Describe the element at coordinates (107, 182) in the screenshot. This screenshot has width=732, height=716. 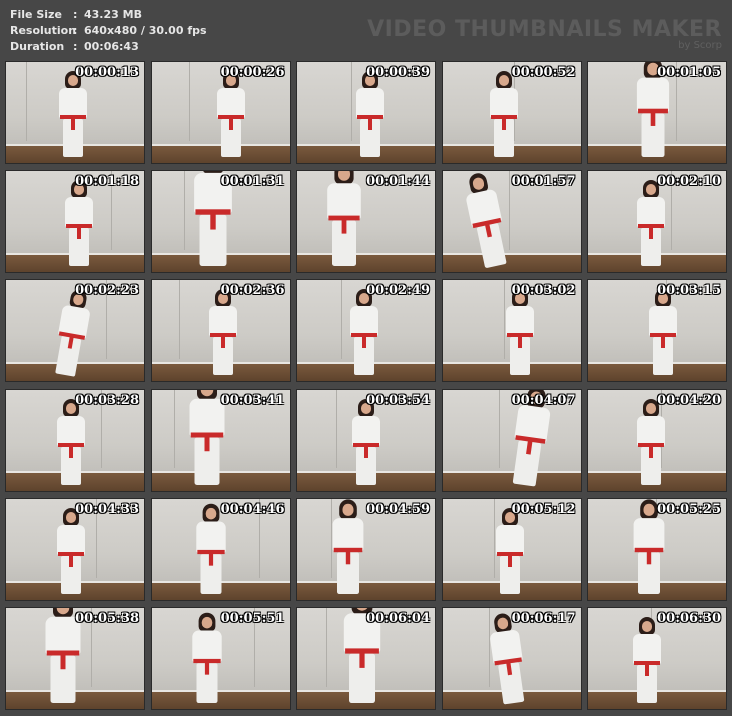
I see `thumbnail-timestamp: 00:01:18` at that location.